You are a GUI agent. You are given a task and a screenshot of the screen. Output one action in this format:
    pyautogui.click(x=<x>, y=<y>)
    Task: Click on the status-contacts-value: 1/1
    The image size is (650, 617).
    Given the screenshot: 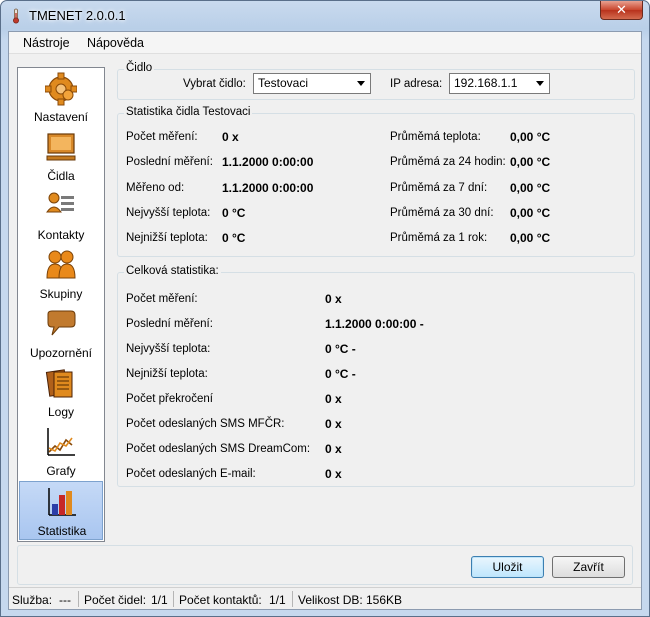 What is the action you would take?
    pyautogui.click(x=277, y=600)
    